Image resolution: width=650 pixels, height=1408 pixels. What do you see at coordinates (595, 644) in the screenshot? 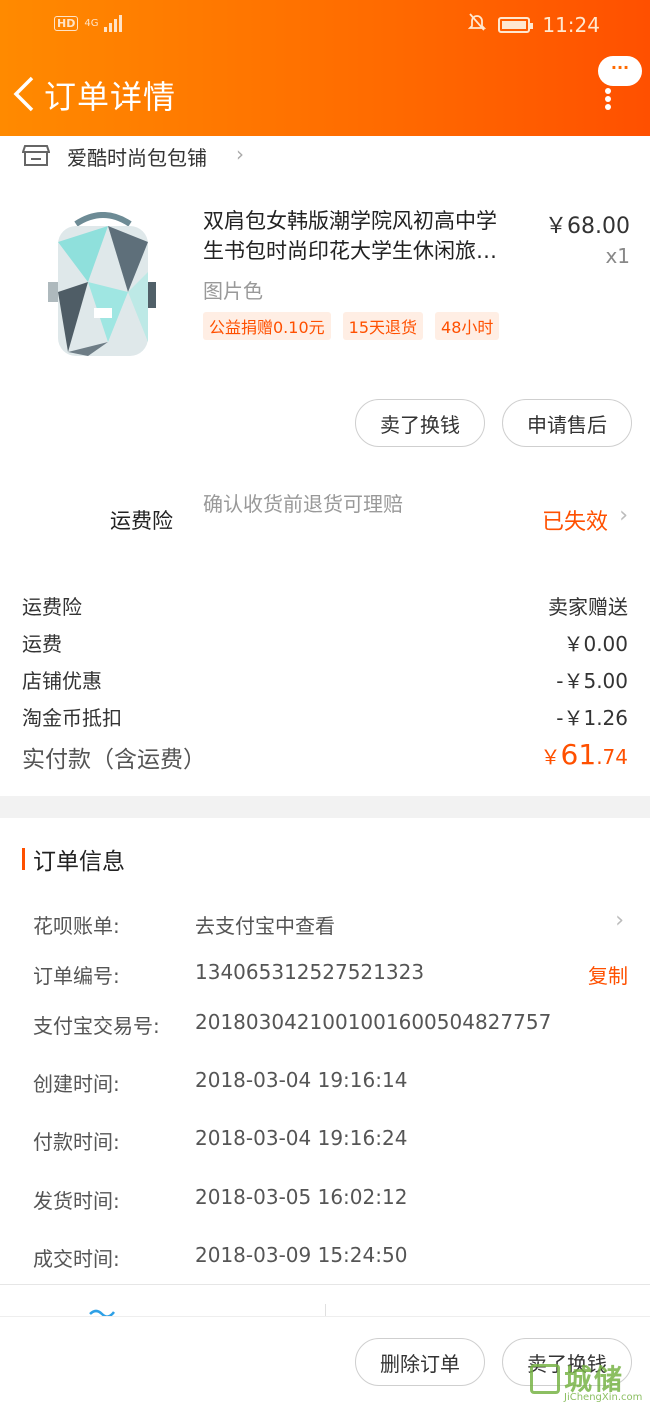
I see `fee-value: ￥0.00` at bounding box center [595, 644].